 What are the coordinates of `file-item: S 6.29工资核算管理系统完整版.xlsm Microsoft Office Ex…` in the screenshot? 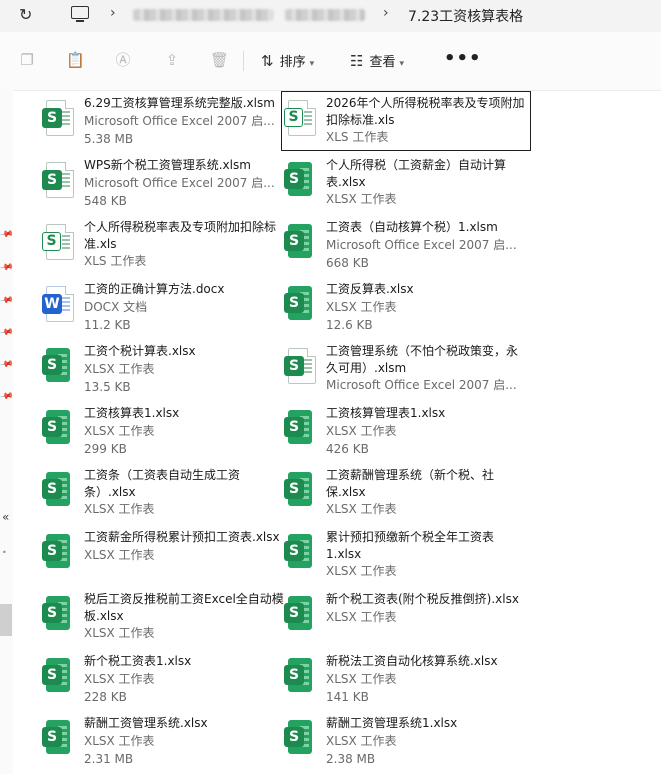 It's located at (164, 121).